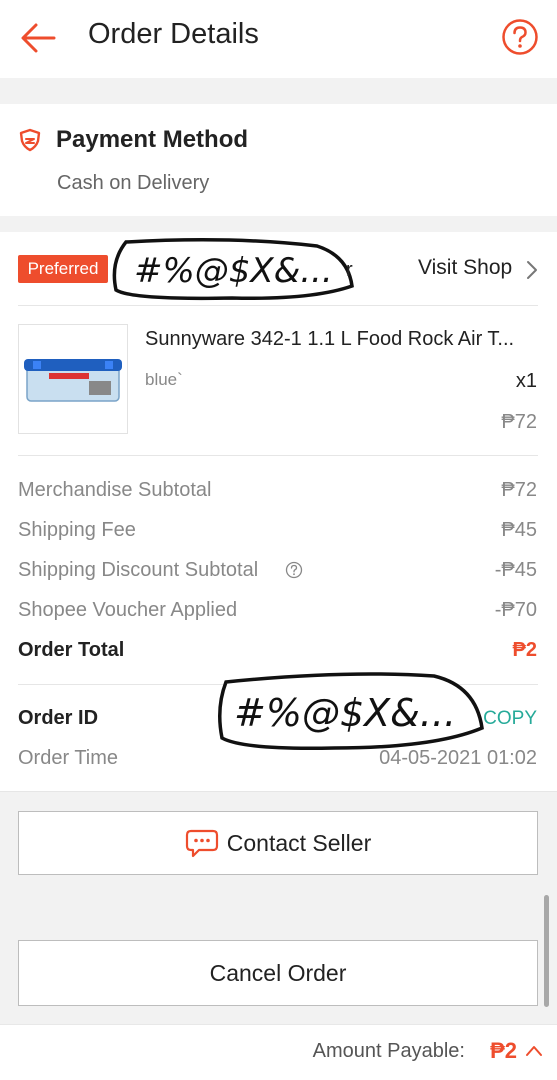 This screenshot has height=1080, width=557. What do you see at coordinates (519, 530) in the screenshot?
I see `shipping-fee-value: ₱45` at bounding box center [519, 530].